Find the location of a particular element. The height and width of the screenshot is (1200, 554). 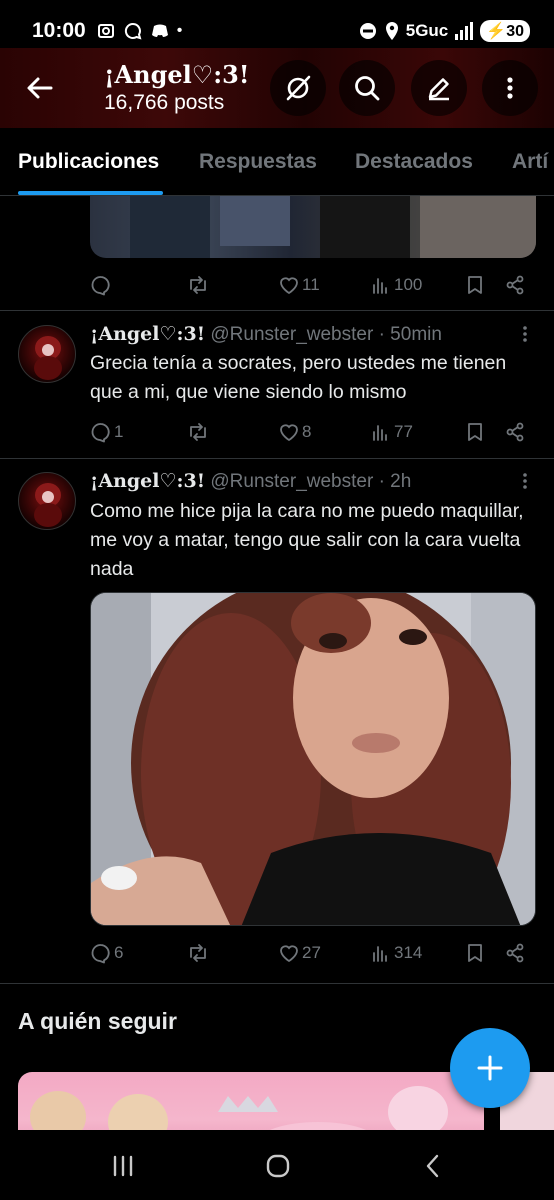

tweet-header: ¡Angel♡:3! @Runster_webster · 50min is located at coordinates (266, 334).